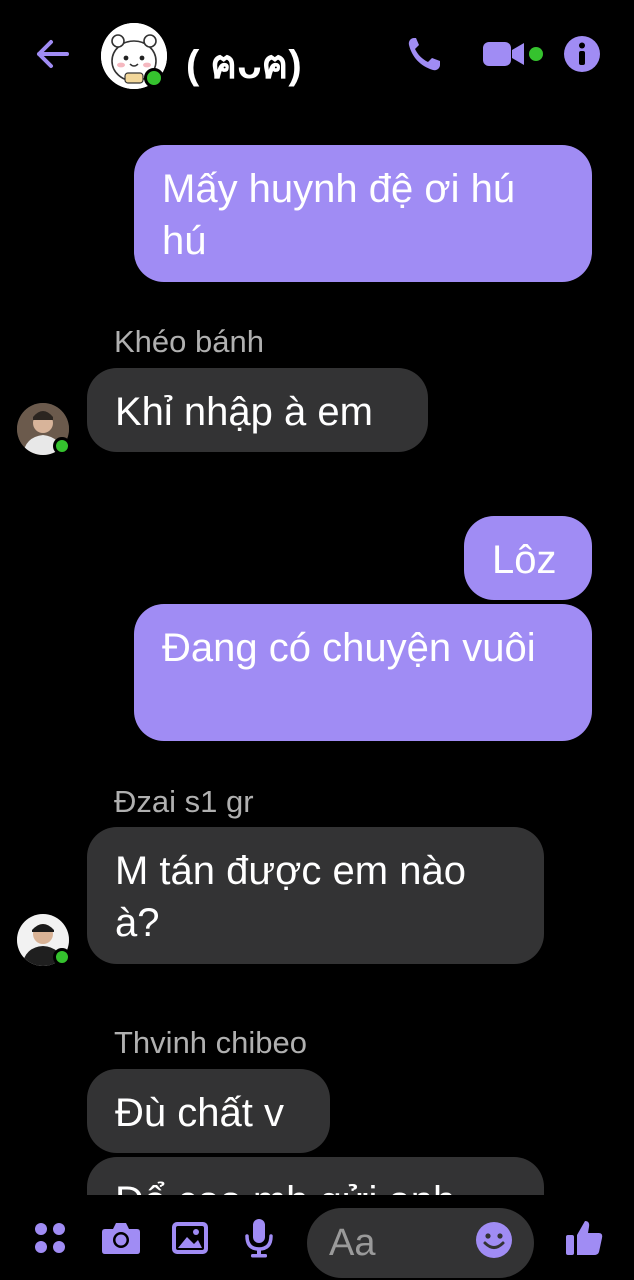 This screenshot has width=634, height=1280. I want to click on message-input, so click(404, 1243).